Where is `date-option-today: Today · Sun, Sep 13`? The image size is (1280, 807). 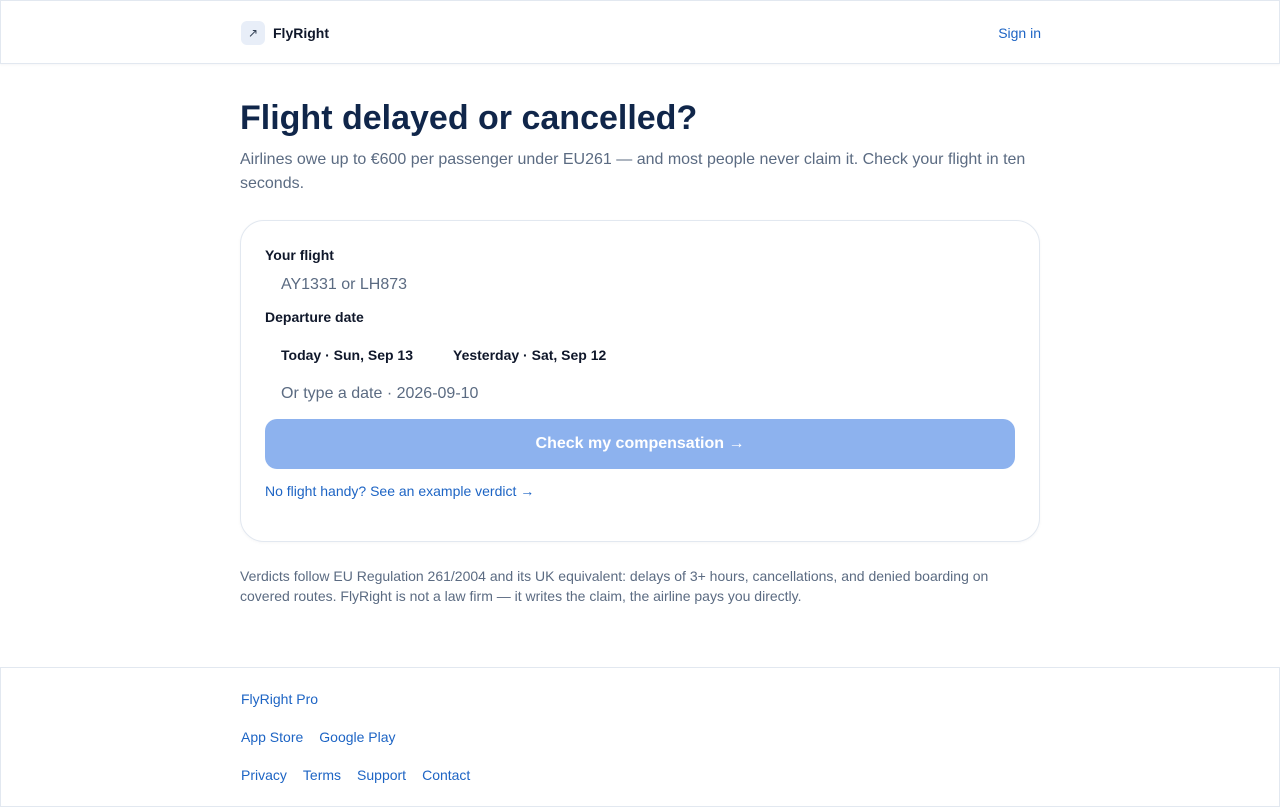
date-option-today: Today · Sun, Sep 13 is located at coordinates (347, 355).